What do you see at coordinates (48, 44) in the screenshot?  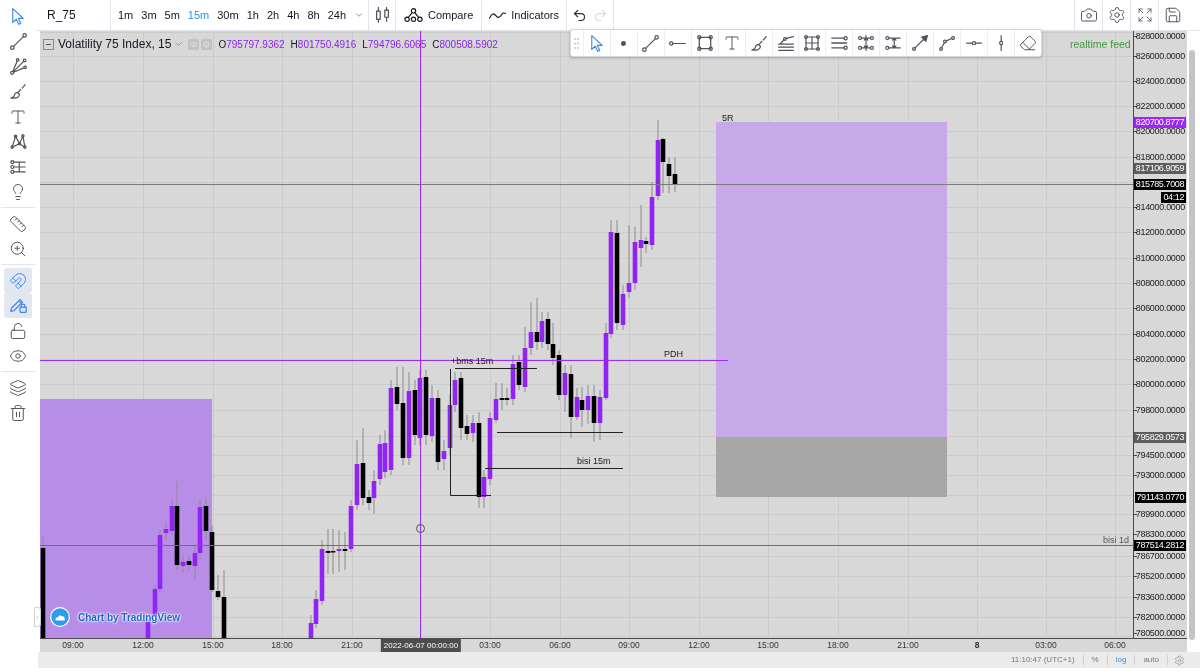 I see `collapse-icon` at bounding box center [48, 44].